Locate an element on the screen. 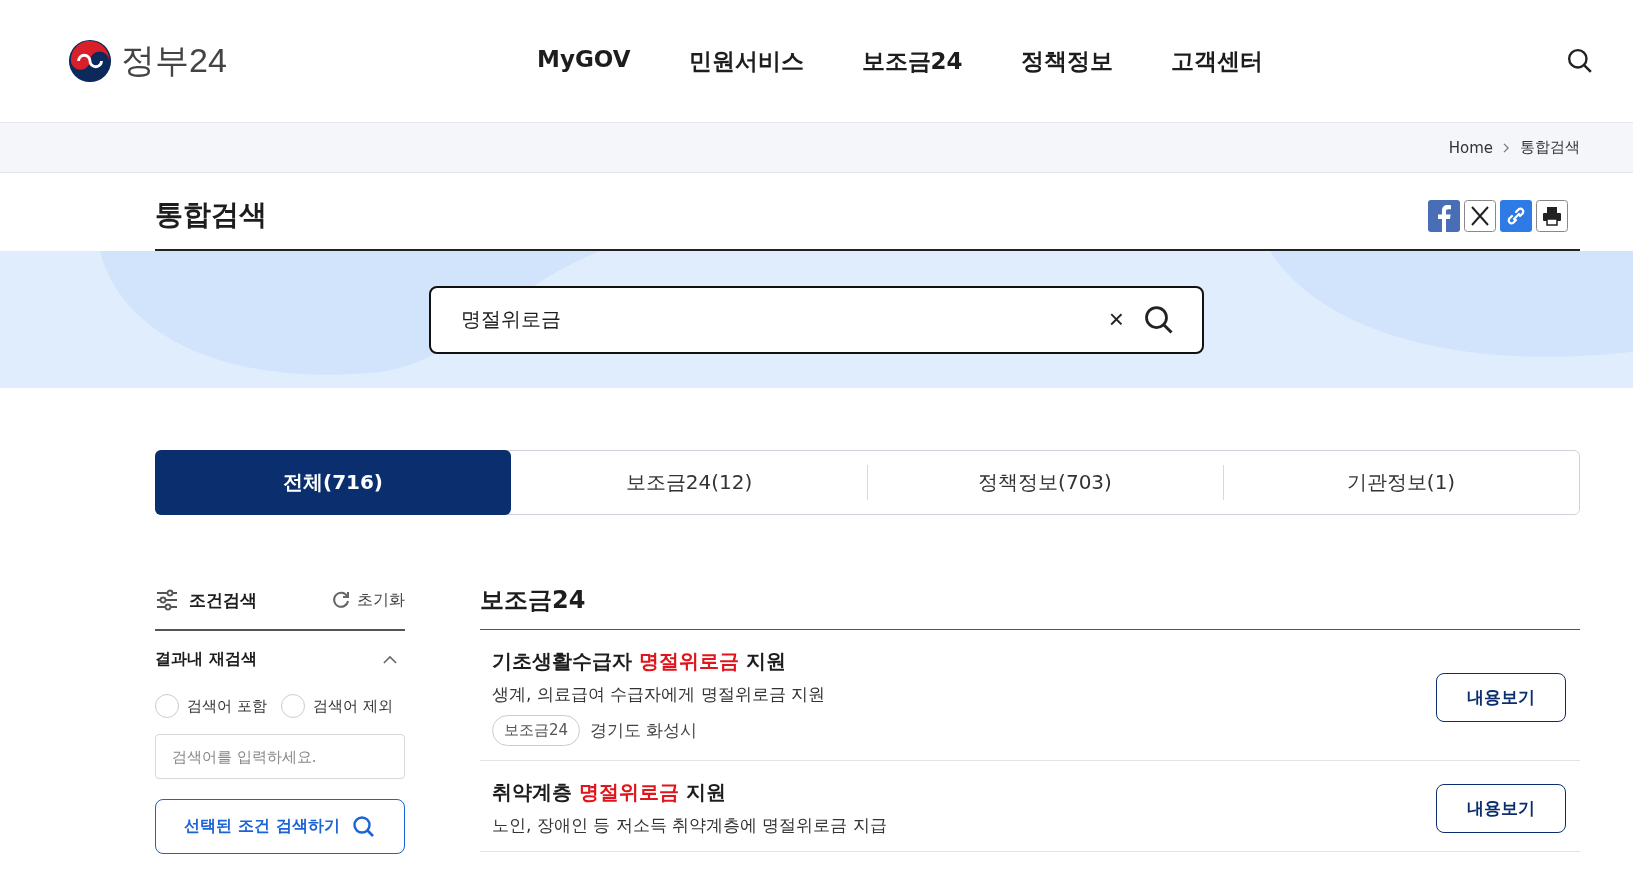 This screenshot has height=869, width=1633. clear-button: × is located at coordinates (1116, 319).